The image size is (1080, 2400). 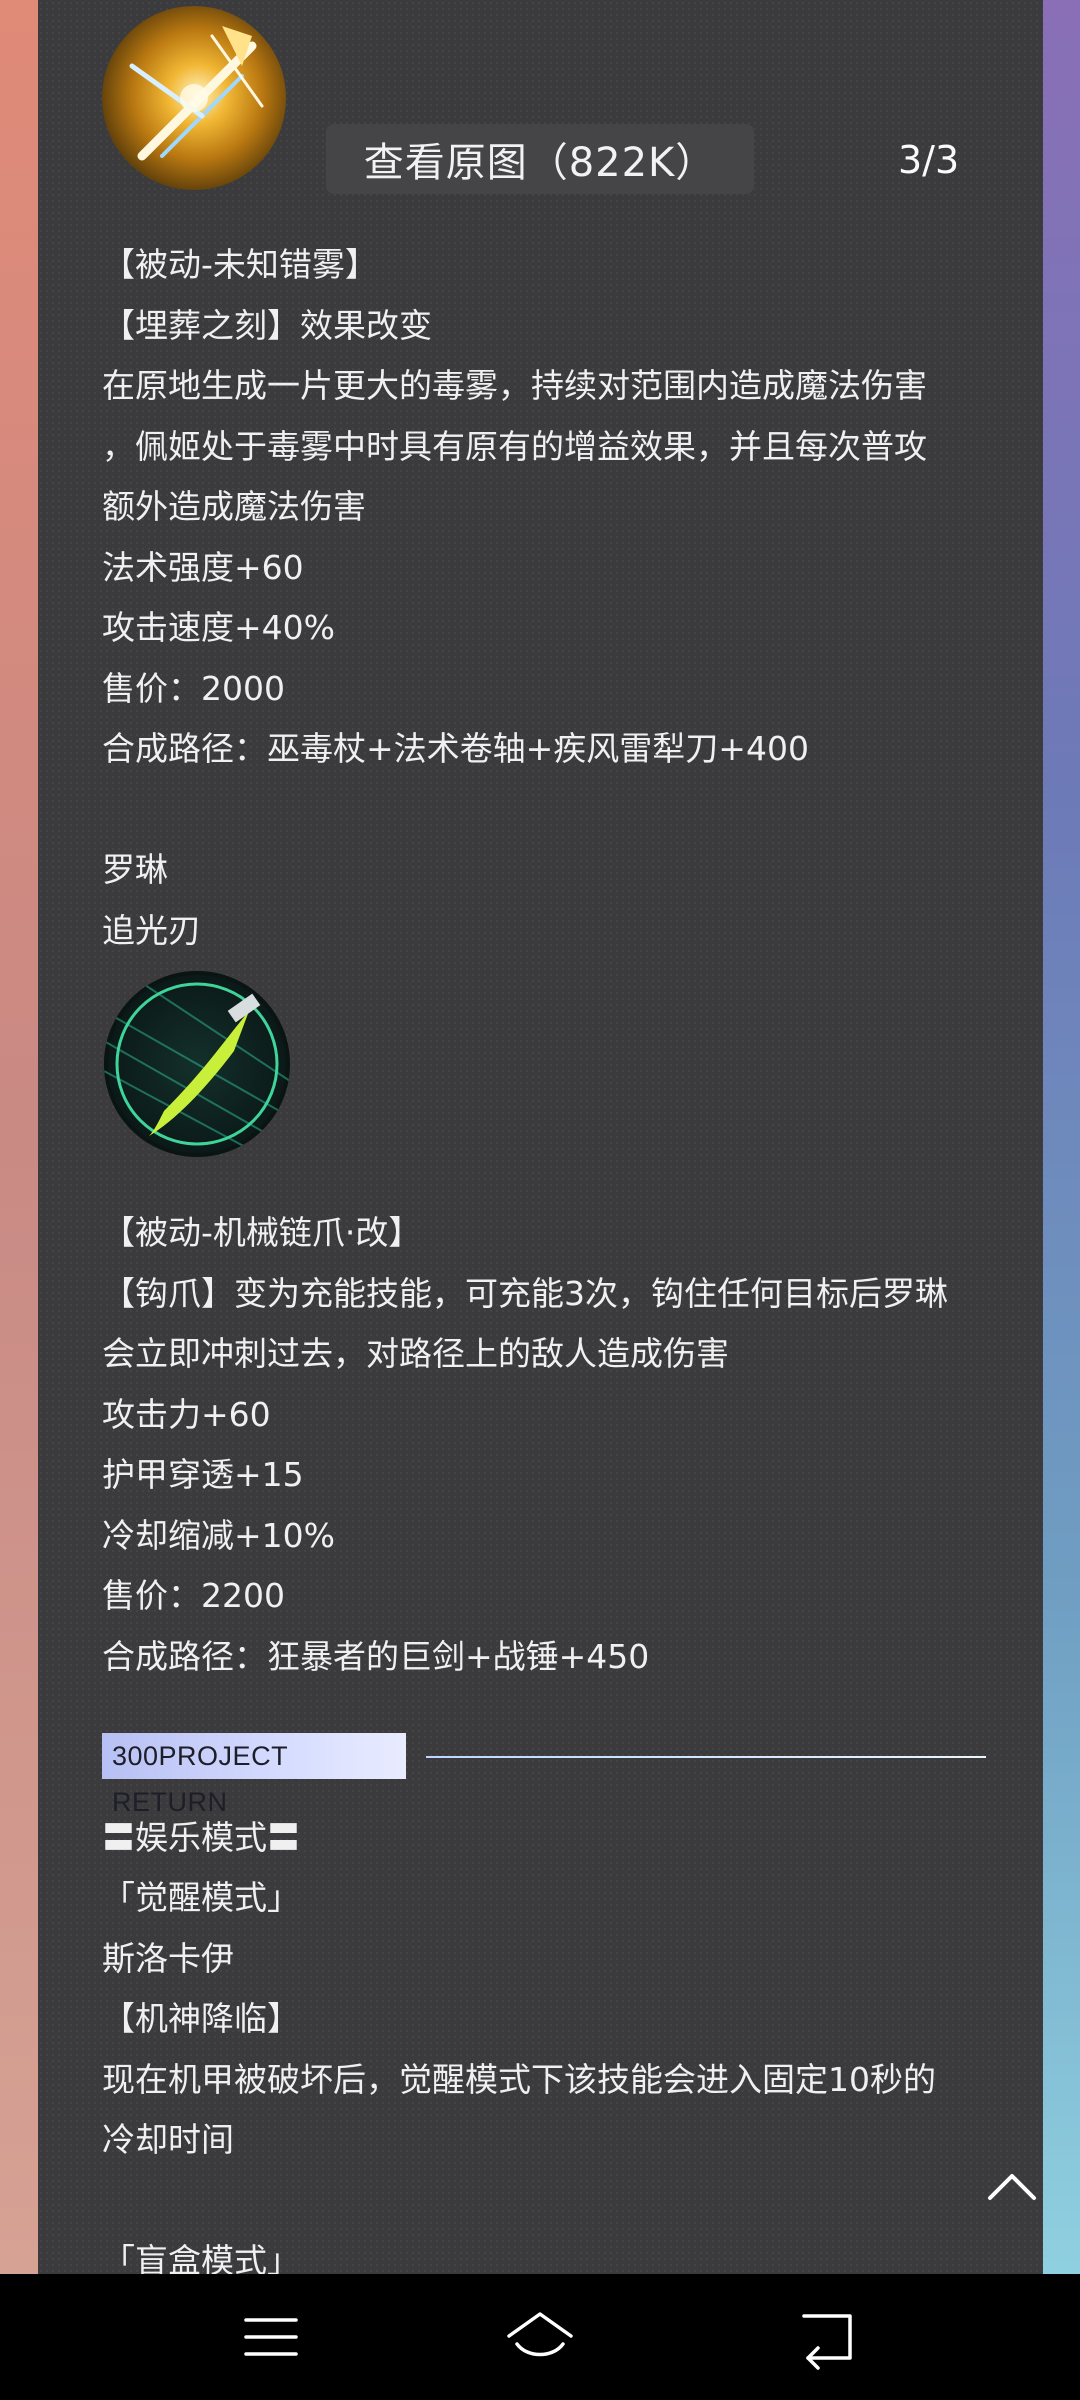 What do you see at coordinates (455, 748) in the screenshot?
I see `text-line: 合成路径：巫毒杖+法术卷轴+疾风雷犁刀+400` at bounding box center [455, 748].